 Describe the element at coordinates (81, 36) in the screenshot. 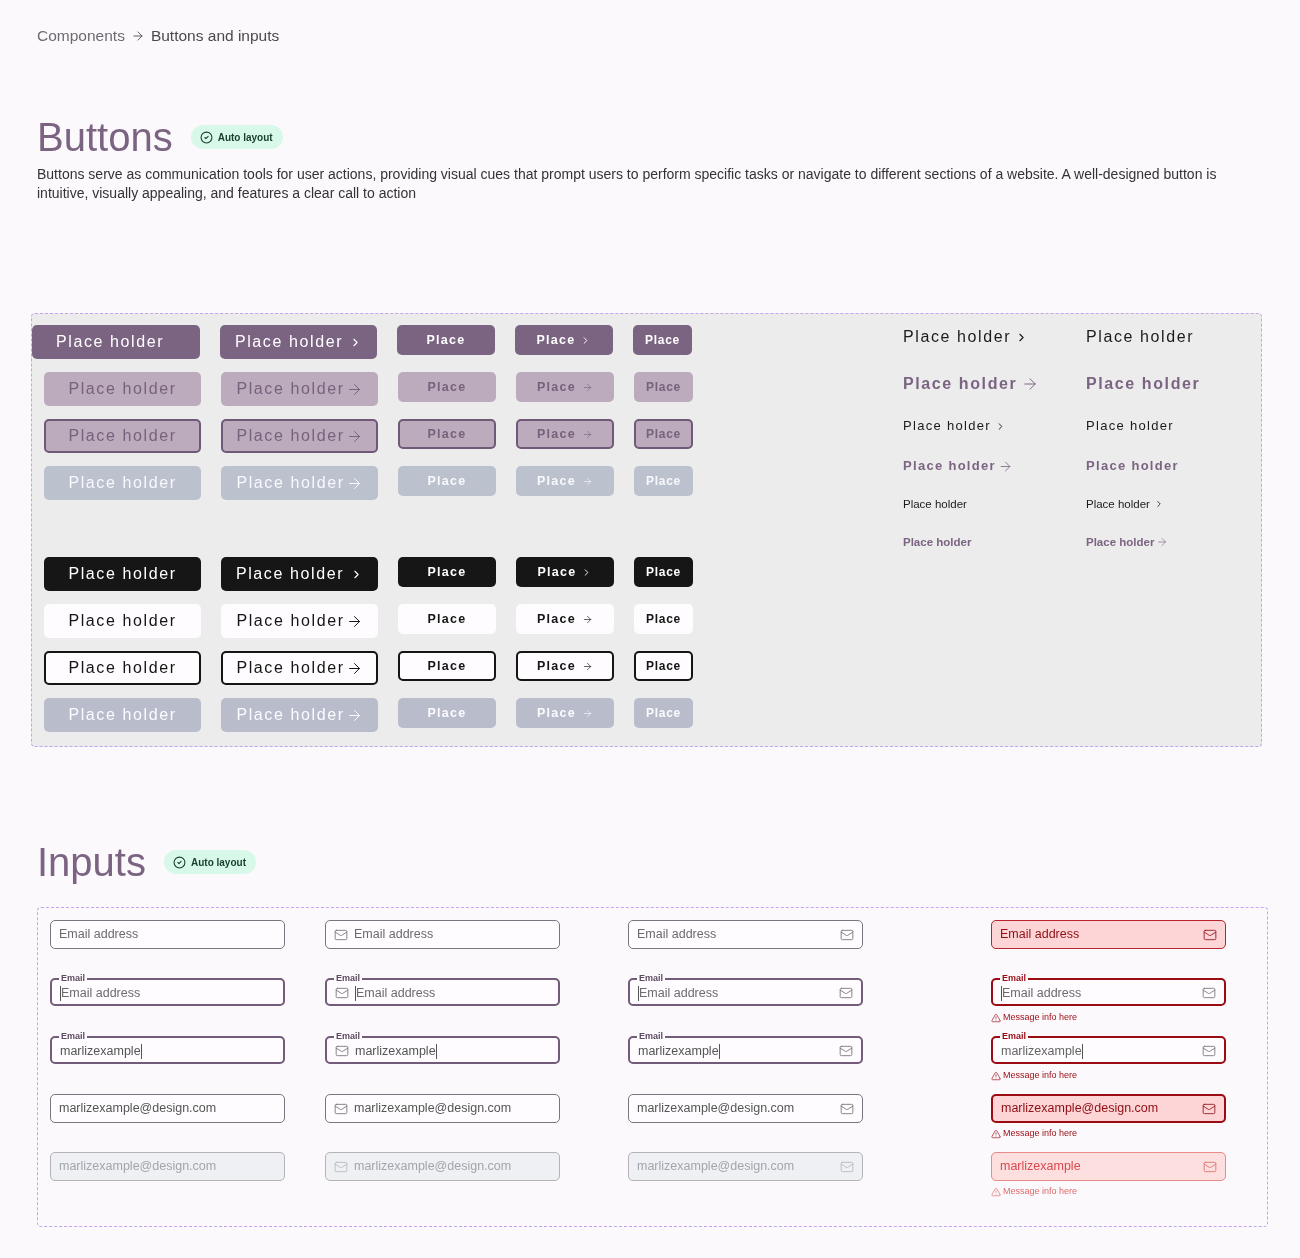

I see `breadcrumb-link: Components` at that location.